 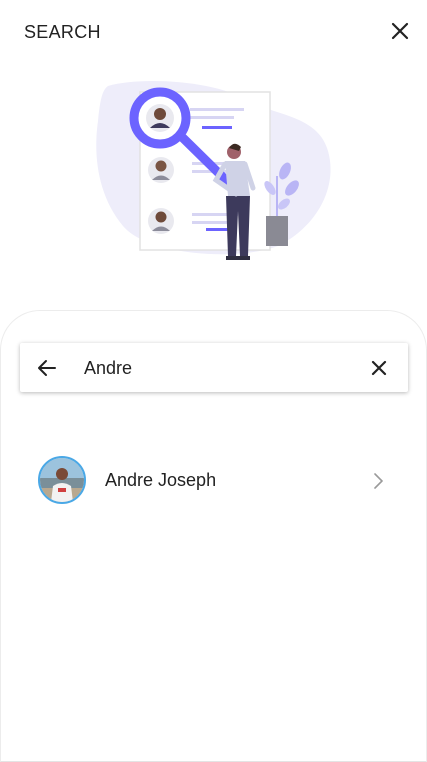 What do you see at coordinates (62, 32) in the screenshot?
I see `page-title: SEARCH` at bounding box center [62, 32].